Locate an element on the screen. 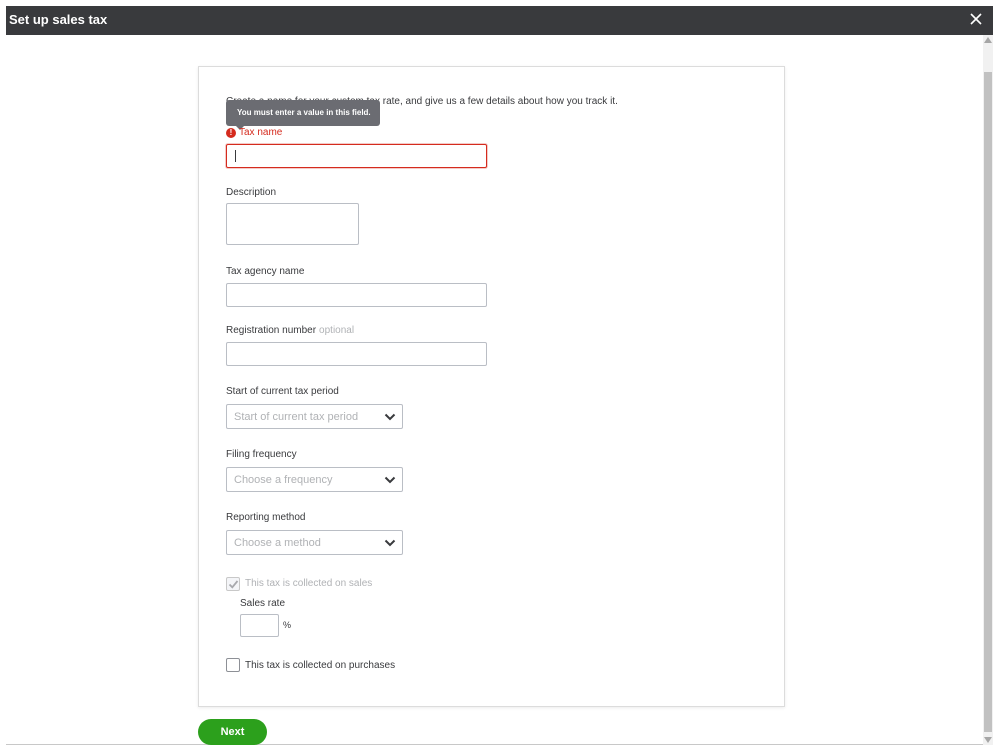 This screenshot has width=999, height=749. tax-name-input is located at coordinates (356, 156).